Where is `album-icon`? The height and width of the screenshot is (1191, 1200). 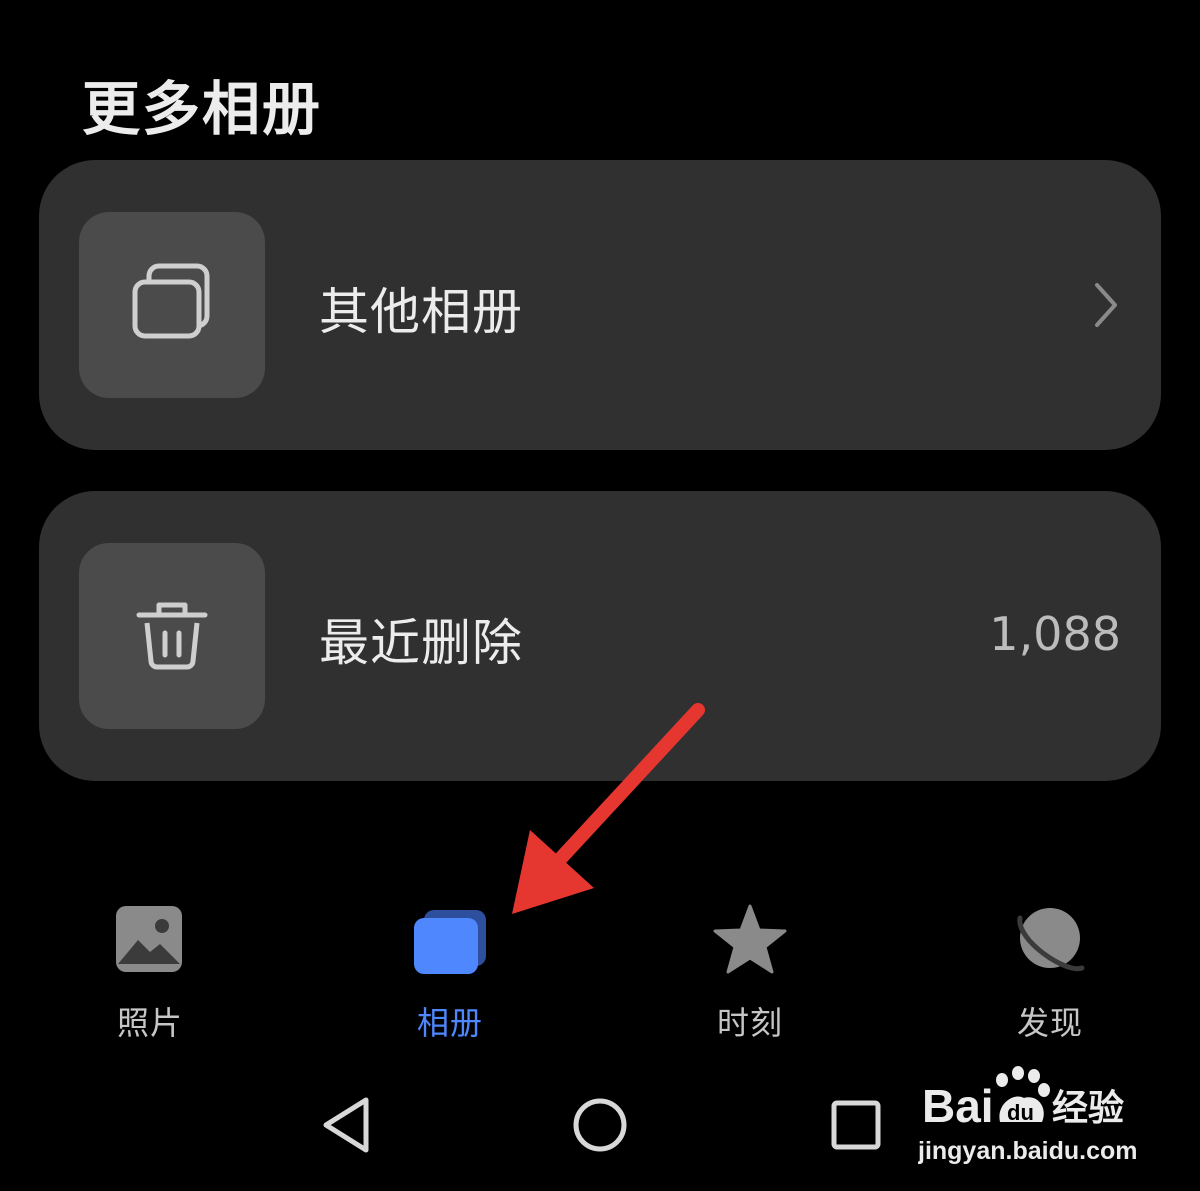
album-icon is located at coordinates (450, 942).